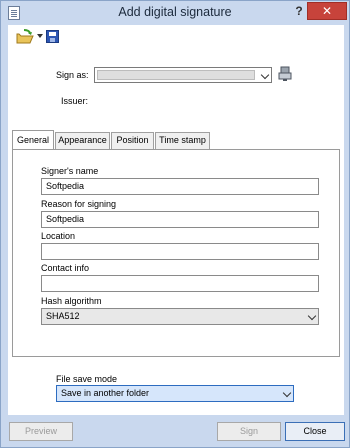 The width and height of the screenshot is (350, 448). What do you see at coordinates (132, 140) in the screenshot?
I see `tab-position: Position` at bounding box center [132, 140].